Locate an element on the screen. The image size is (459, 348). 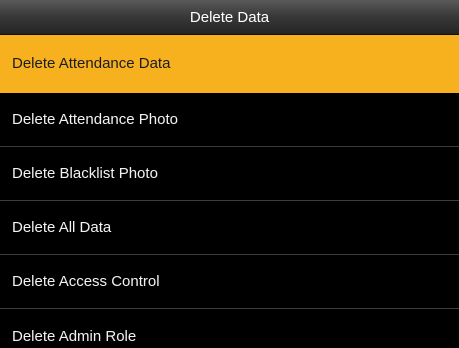
page-title: Delete Data is located at coordinates (229, 17).